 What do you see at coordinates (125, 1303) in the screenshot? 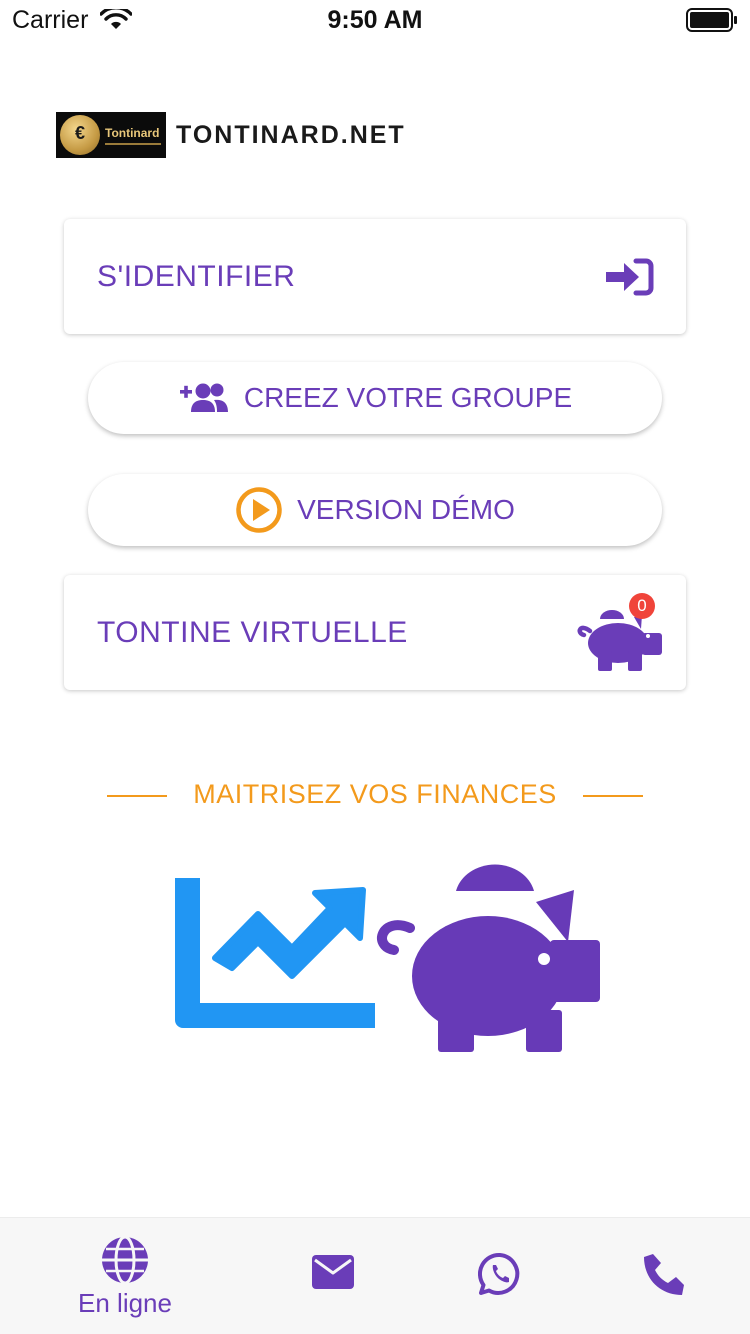
I see `tab-online-label: En ligne` at bounding box center [125, 1303].